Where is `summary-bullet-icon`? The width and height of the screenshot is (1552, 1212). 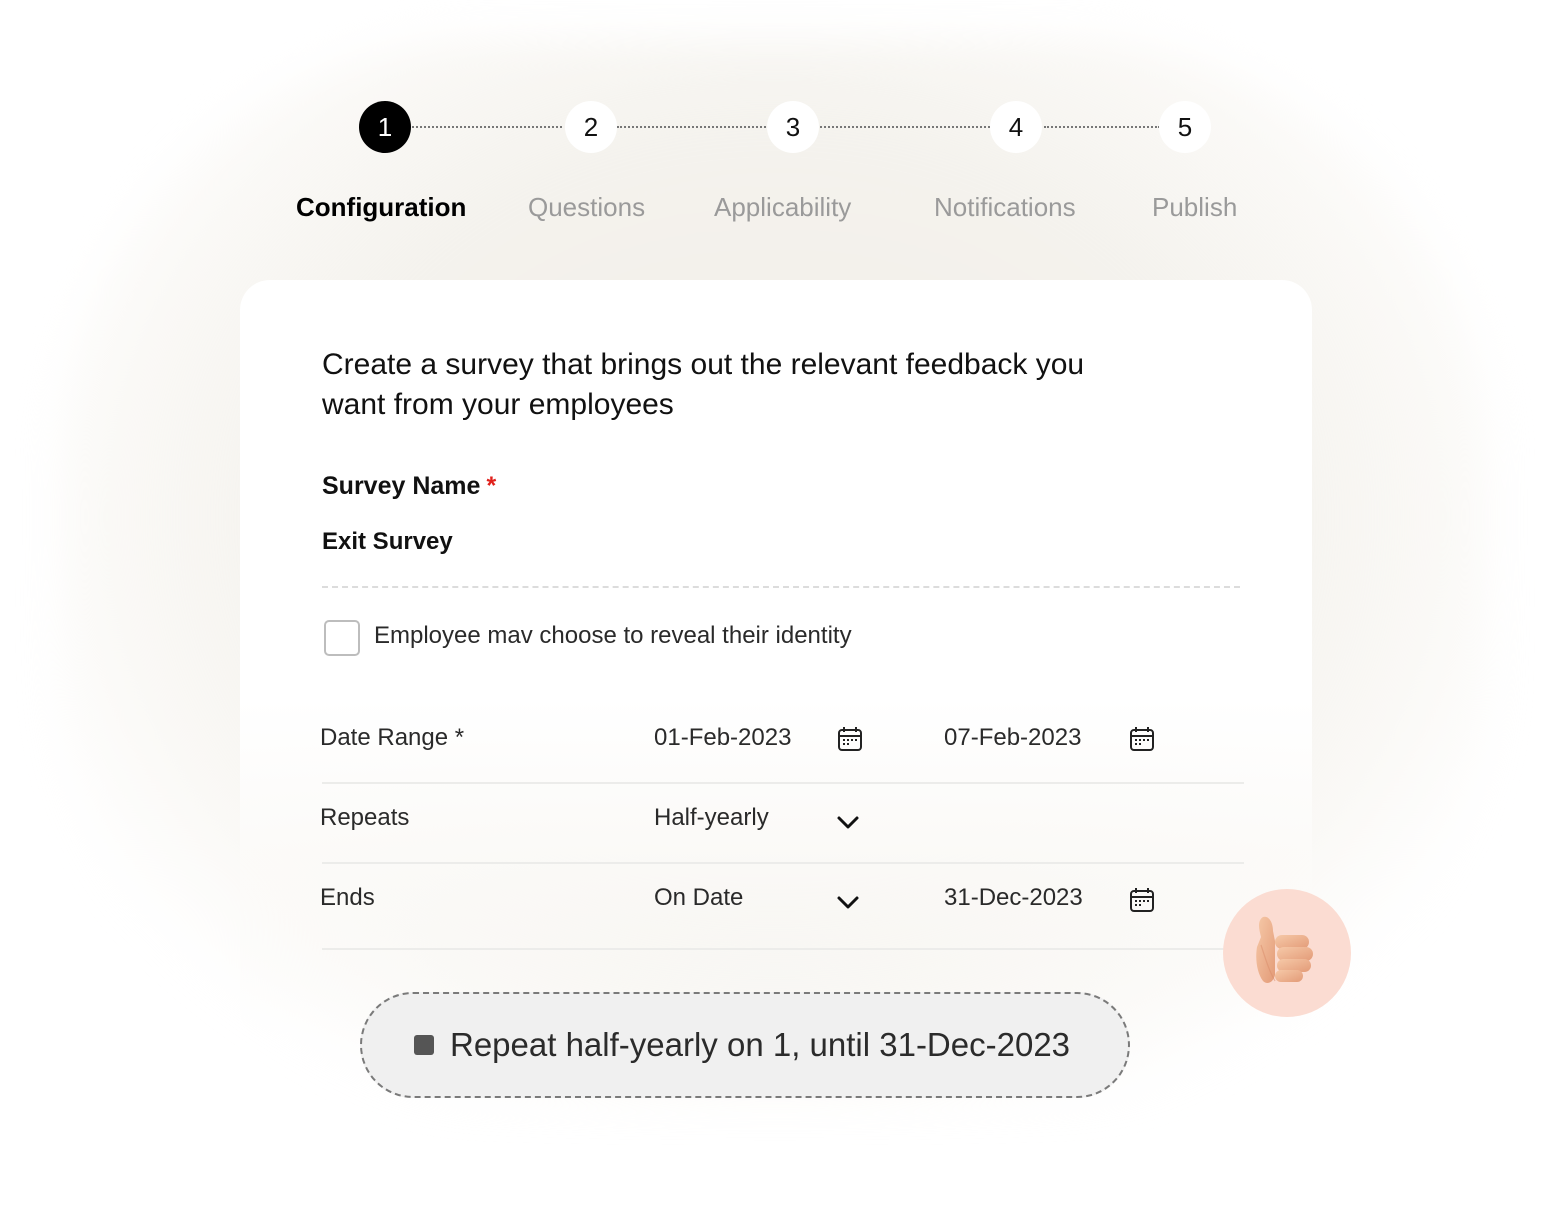
summary-bullet-icon is located at coordinates (424, 1045).